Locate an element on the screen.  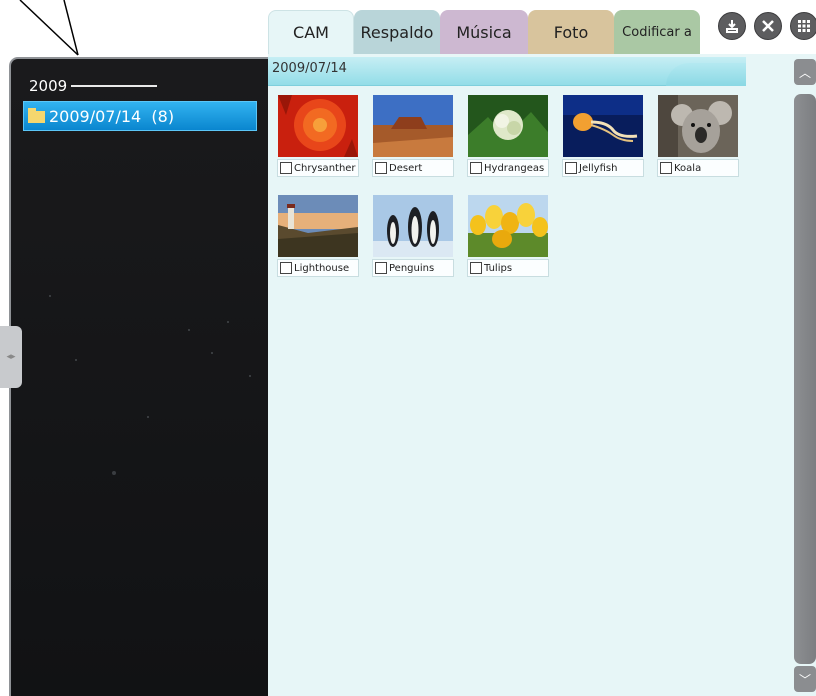
thumbnail-label: Penguins is located at coordinates (413, 268).